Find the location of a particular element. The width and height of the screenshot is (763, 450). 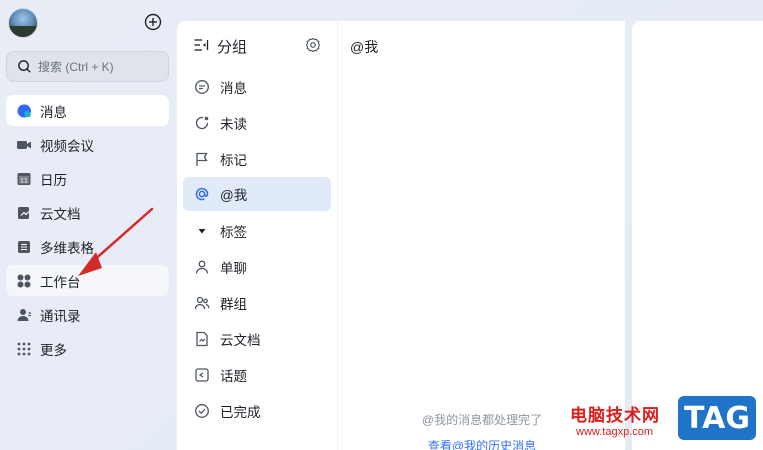

table-icon is located at coordinates (24, 247).